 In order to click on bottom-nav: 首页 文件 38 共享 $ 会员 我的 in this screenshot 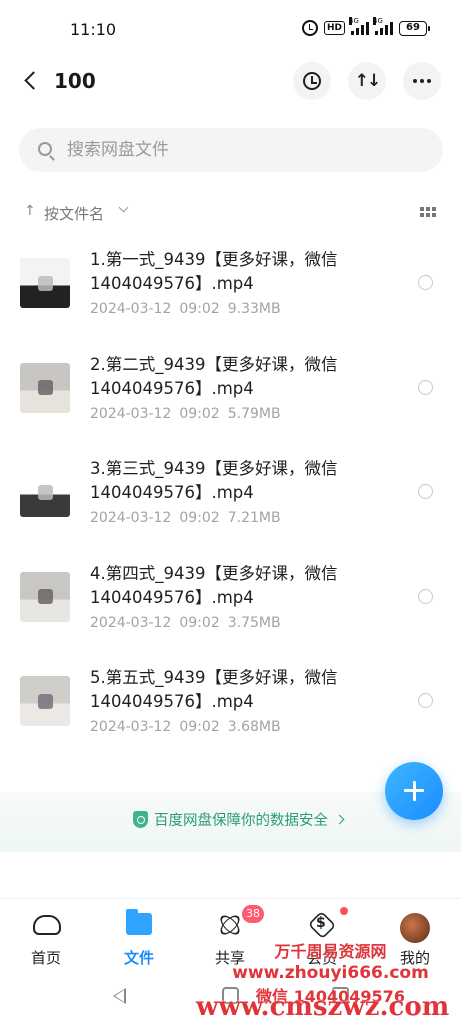, I will do `click(230, 938)`.